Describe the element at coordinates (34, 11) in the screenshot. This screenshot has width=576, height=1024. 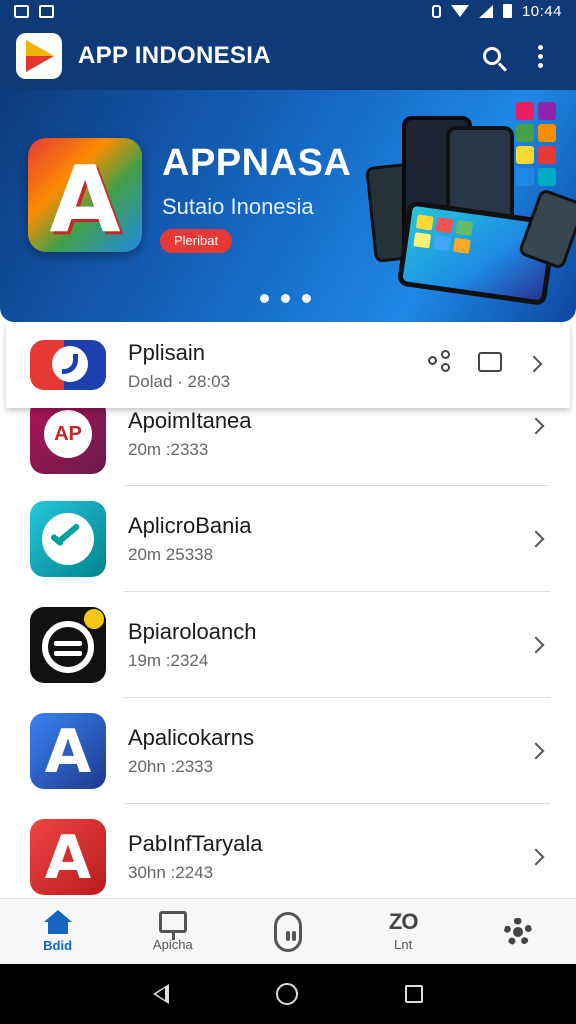
I see `status-left-icons` at that location.